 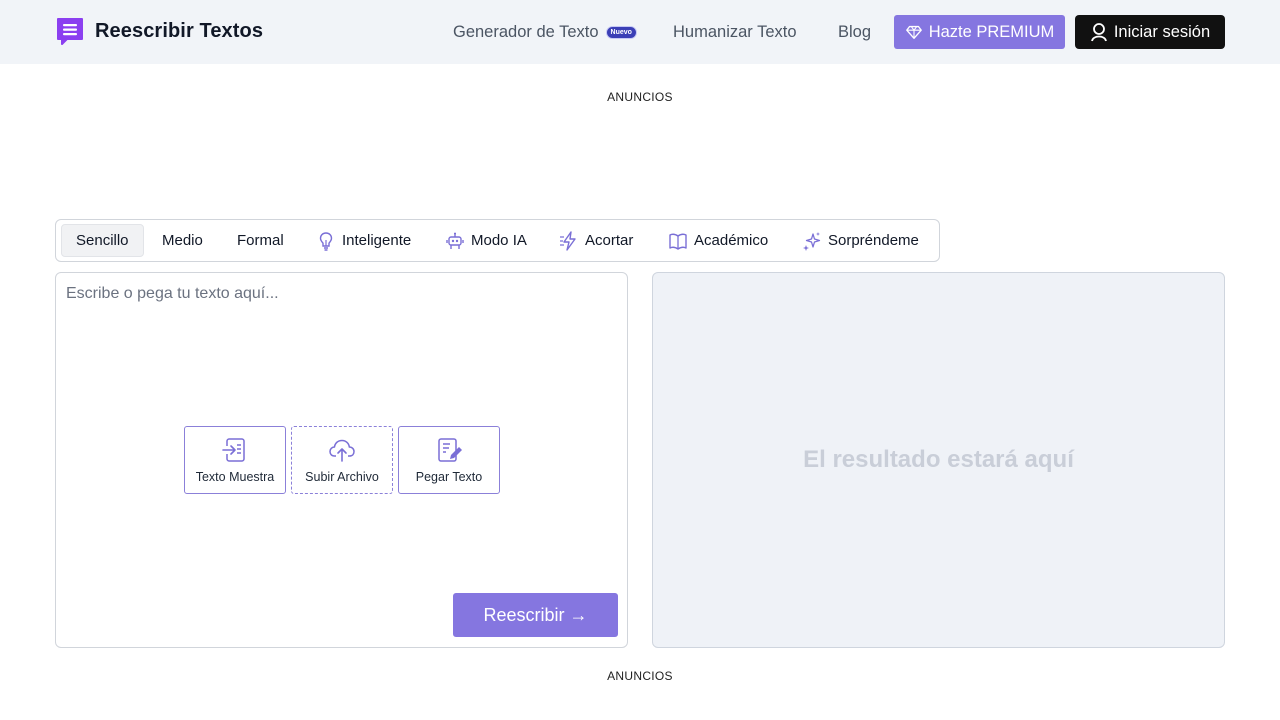 I want to click on user-icon, so click(x=1098, y=32).